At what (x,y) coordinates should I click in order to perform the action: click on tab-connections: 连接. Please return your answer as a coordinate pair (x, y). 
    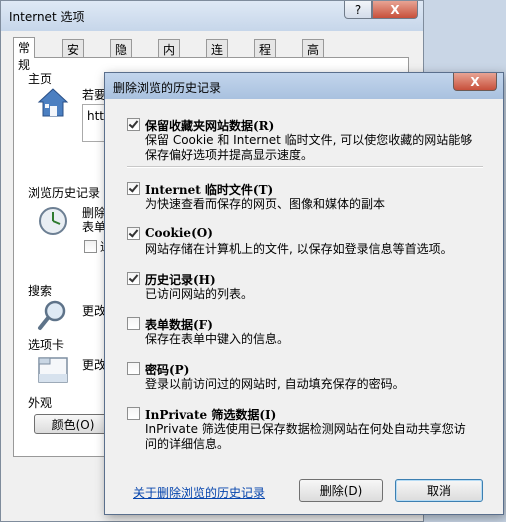
    Looking at the image, I should click on (217, 56).